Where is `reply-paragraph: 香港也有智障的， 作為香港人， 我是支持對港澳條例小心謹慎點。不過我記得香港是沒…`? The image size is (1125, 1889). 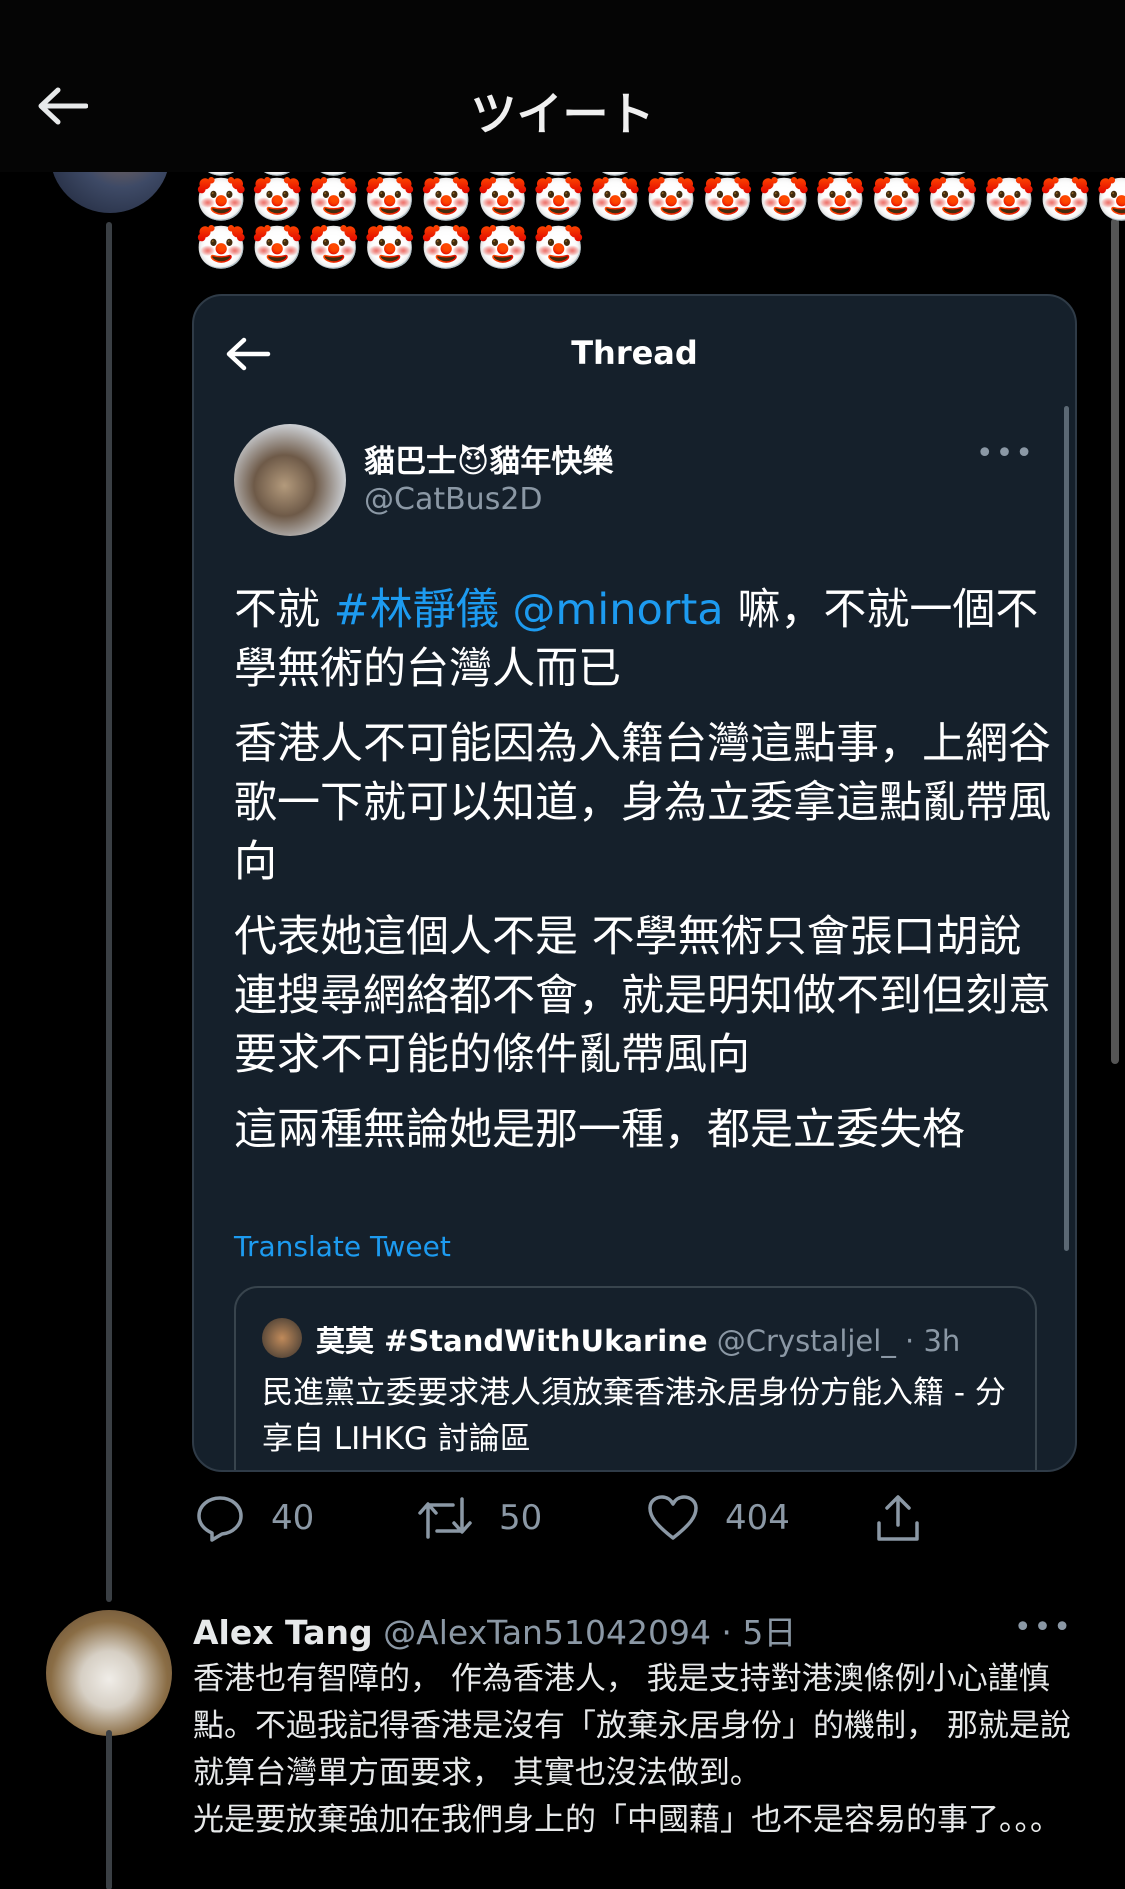 reply-paragraph: 香港也有智障的， 作為香港人， 我是支持對港澳條例小心謹慎點。不過我記得香港是沒… is located at coordinates (632, 1726).